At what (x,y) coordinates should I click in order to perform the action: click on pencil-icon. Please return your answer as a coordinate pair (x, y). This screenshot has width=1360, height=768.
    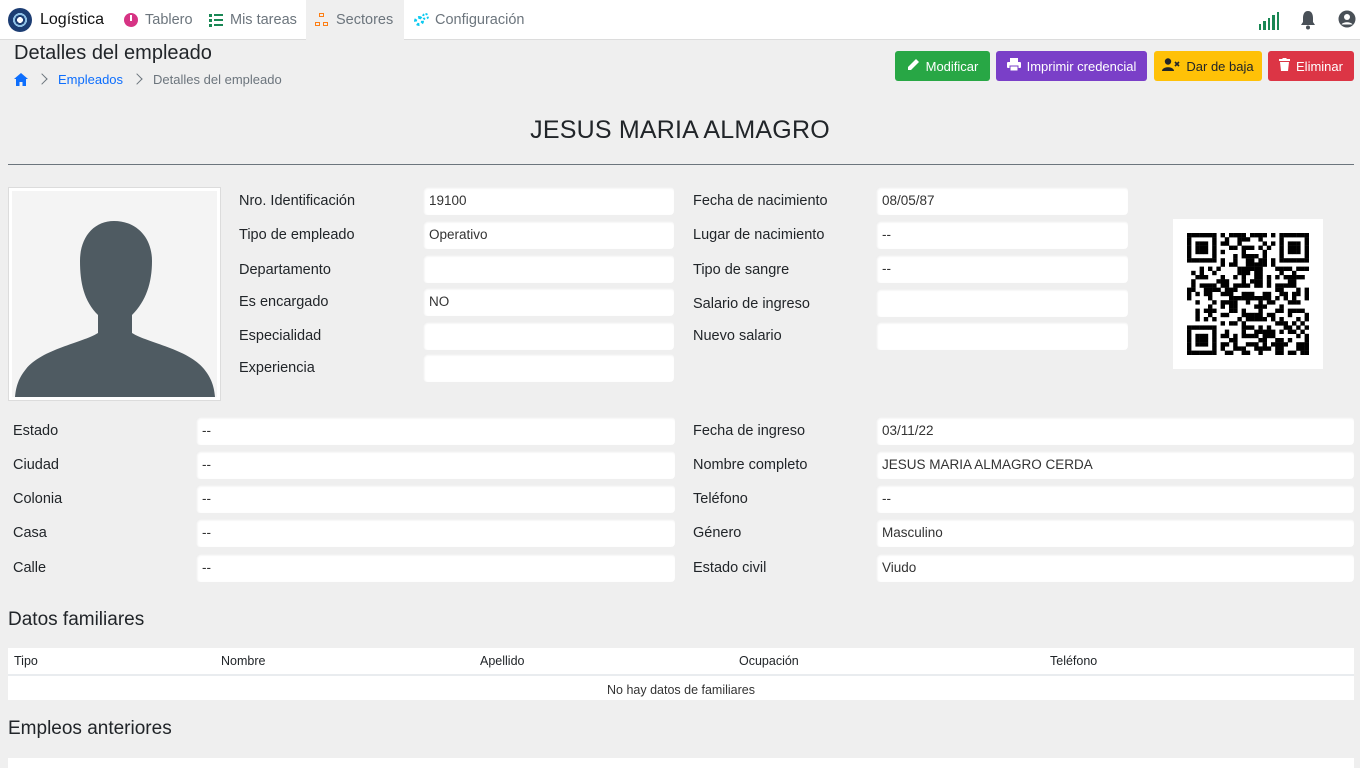
    Looking at the image, I should click on (913, 66).